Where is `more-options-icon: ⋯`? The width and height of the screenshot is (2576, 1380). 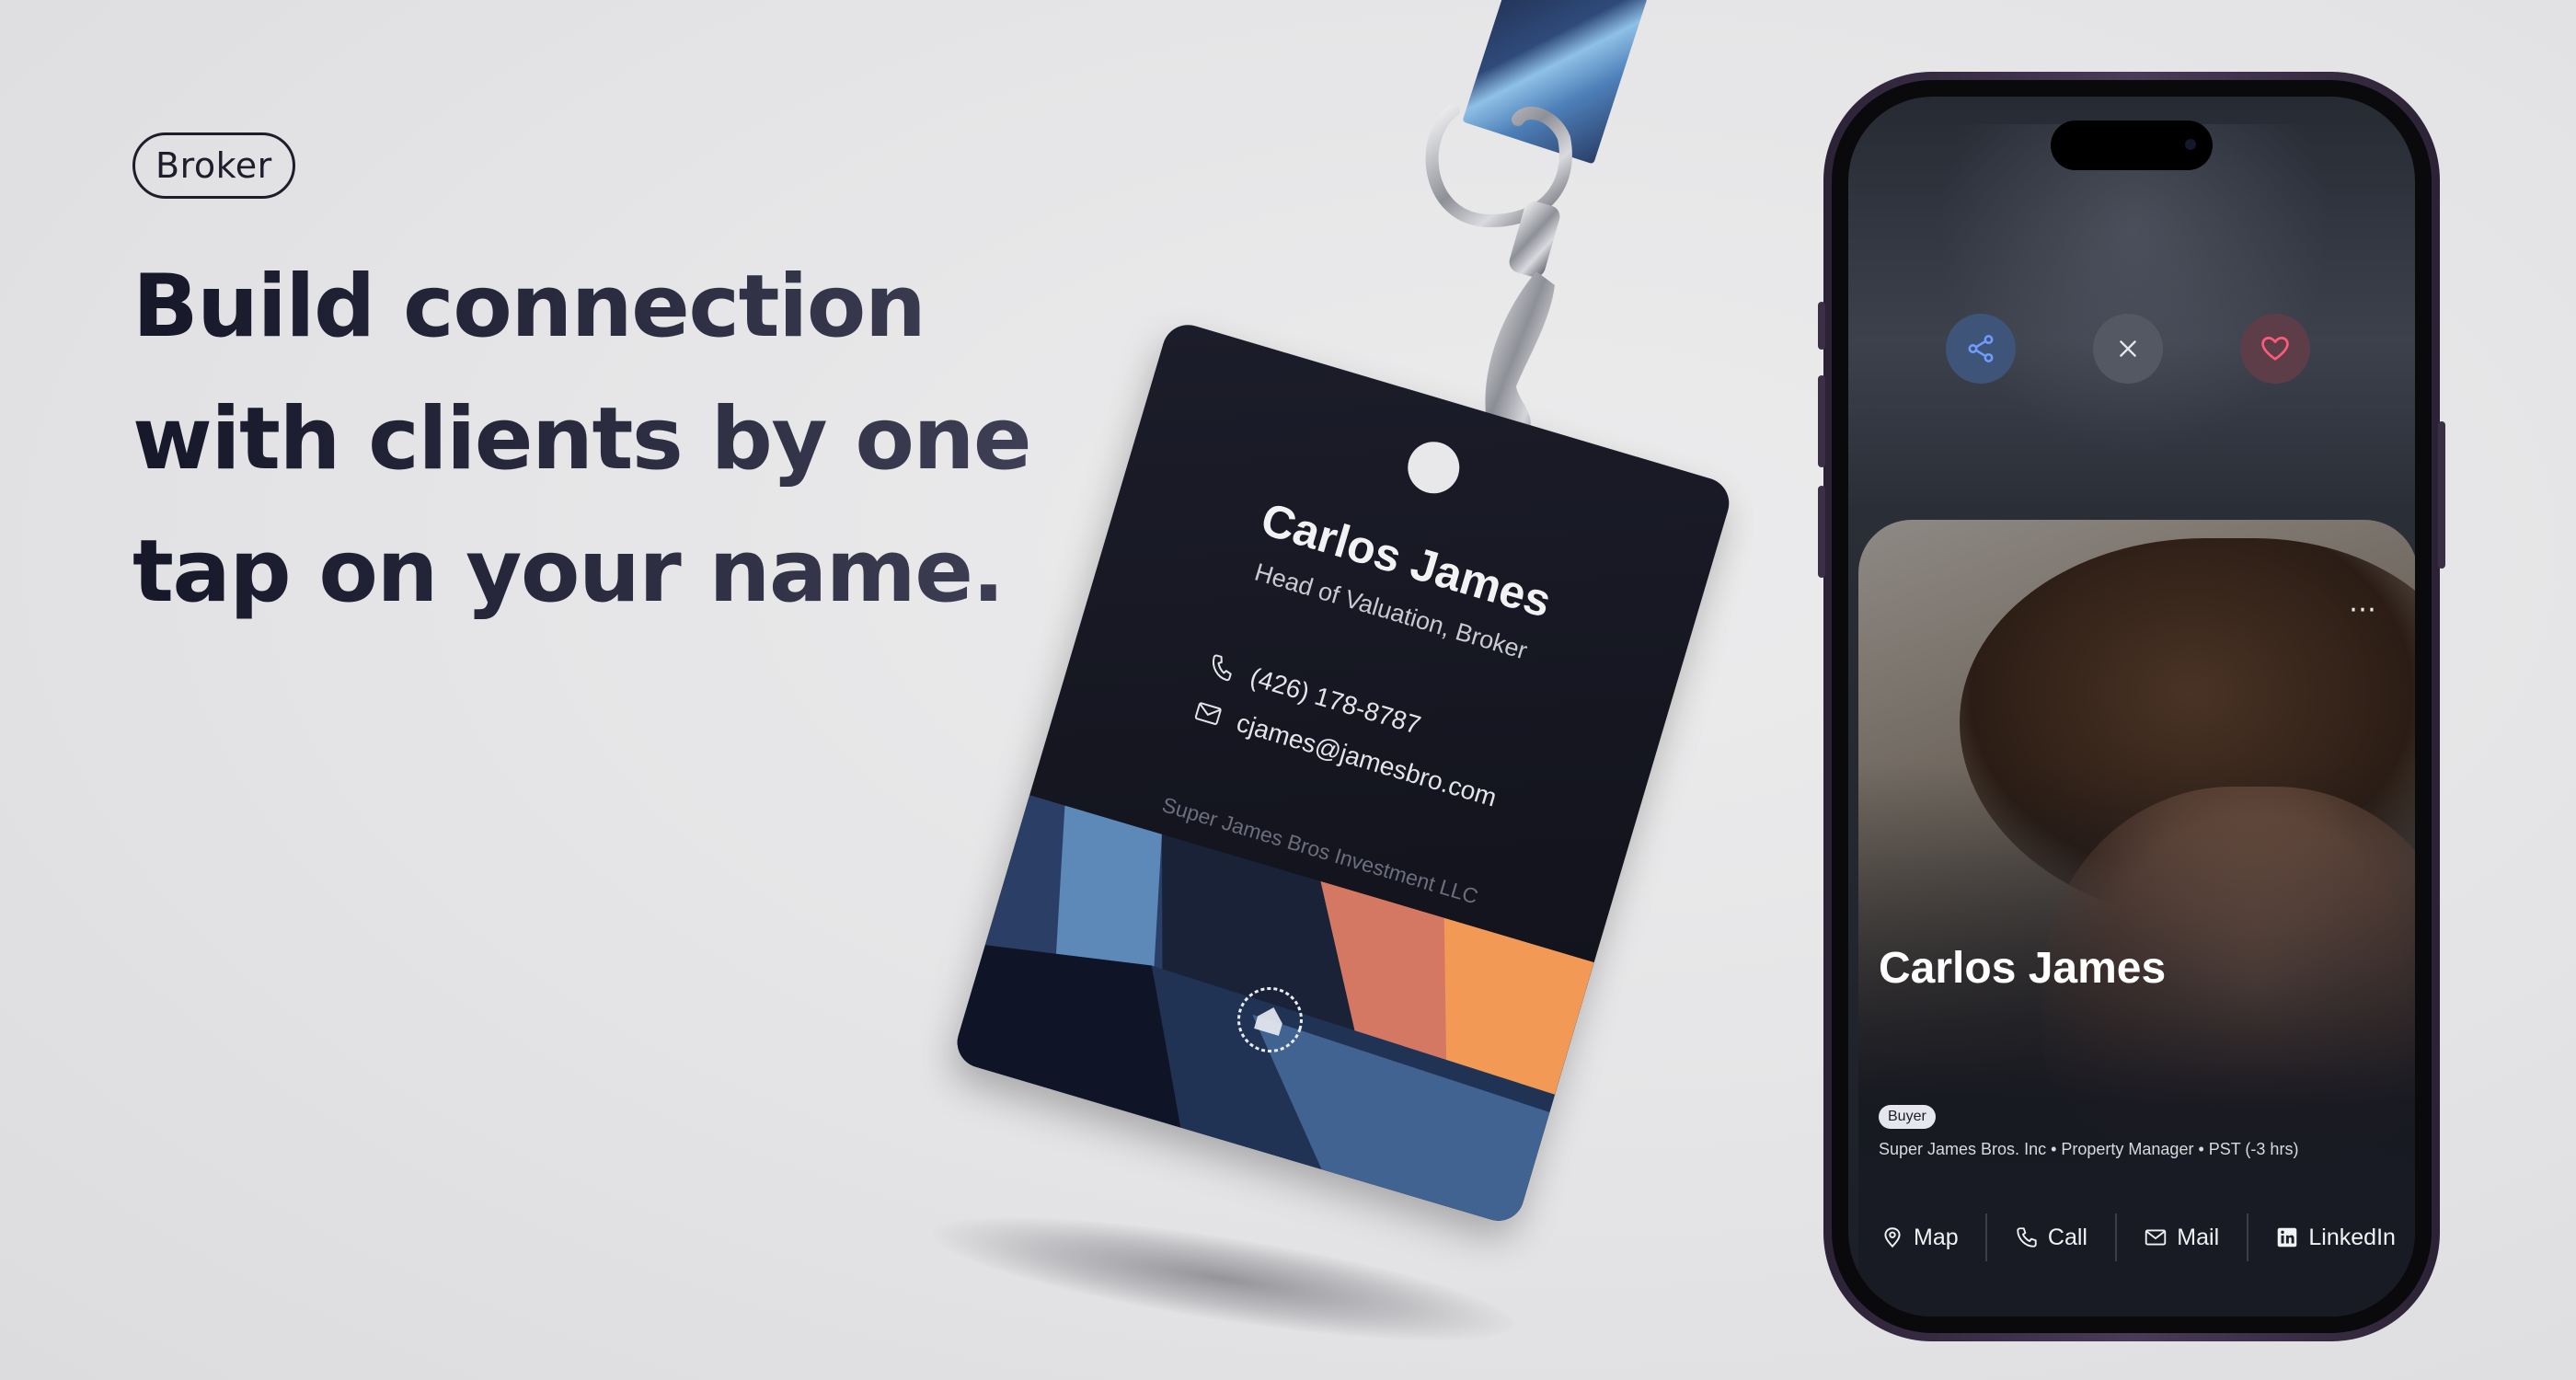 more-options-icon: ⋯ is located at coordinates (2363, 609).